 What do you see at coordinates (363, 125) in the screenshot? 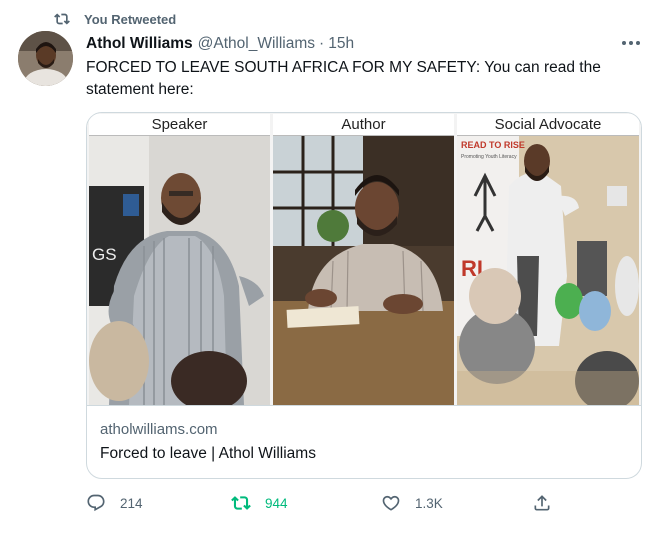
I see `panel-label: Author` at bounding box center [363, 125].